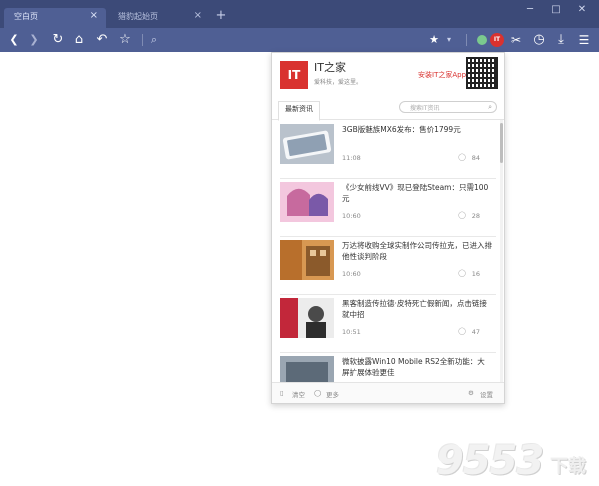 The width and height of the screenshot is (599, 486). I want to click on news-item: 万达将收购全球实制作公司传拉克，已进入排他性谈判阶段 10:60 ◯ 16, so click(388, 265).